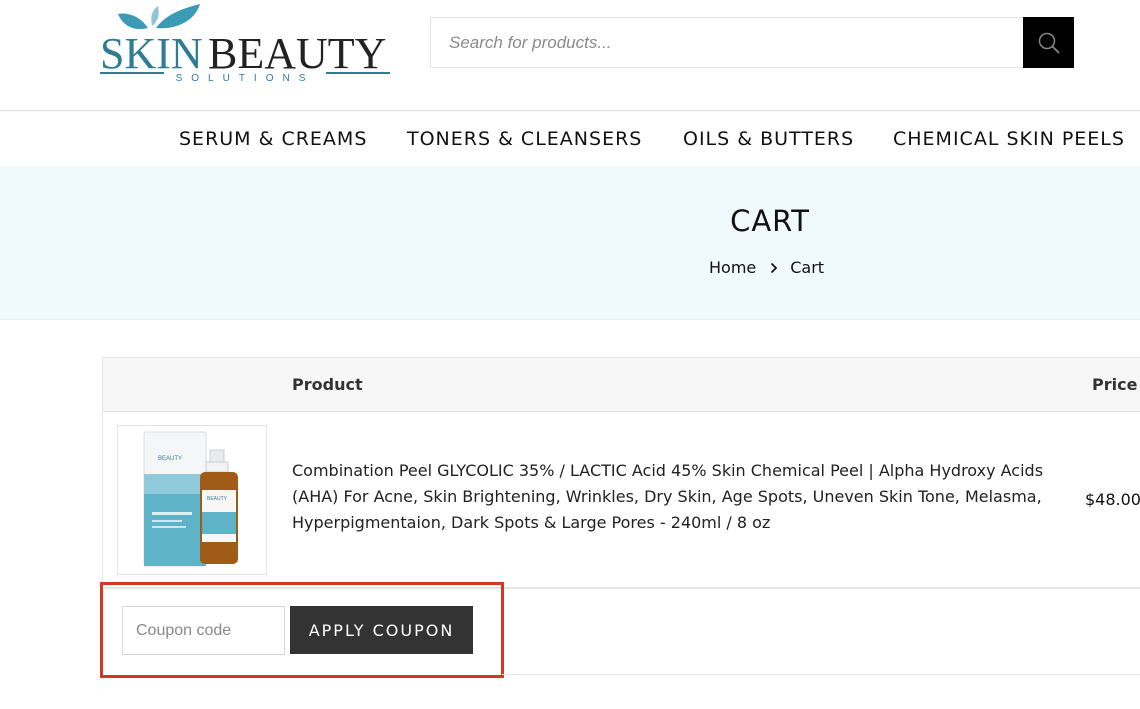 The height and width of the screenshot is (709, 1140). I want to click on logo-word-skin: SKIN, so click(151, 53).